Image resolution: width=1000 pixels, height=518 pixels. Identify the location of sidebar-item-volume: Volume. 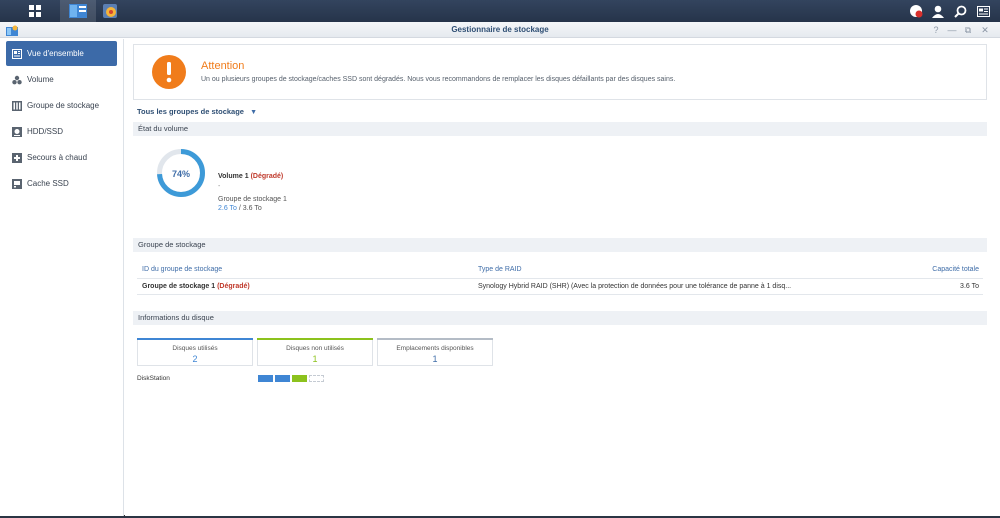
(61, 79).